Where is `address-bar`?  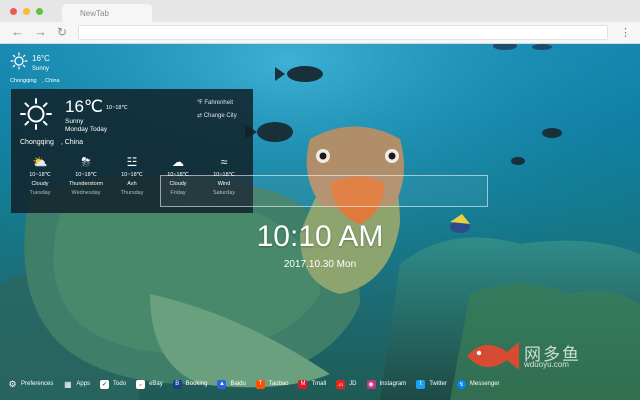
address-bar is located at coordinates (343, 32).